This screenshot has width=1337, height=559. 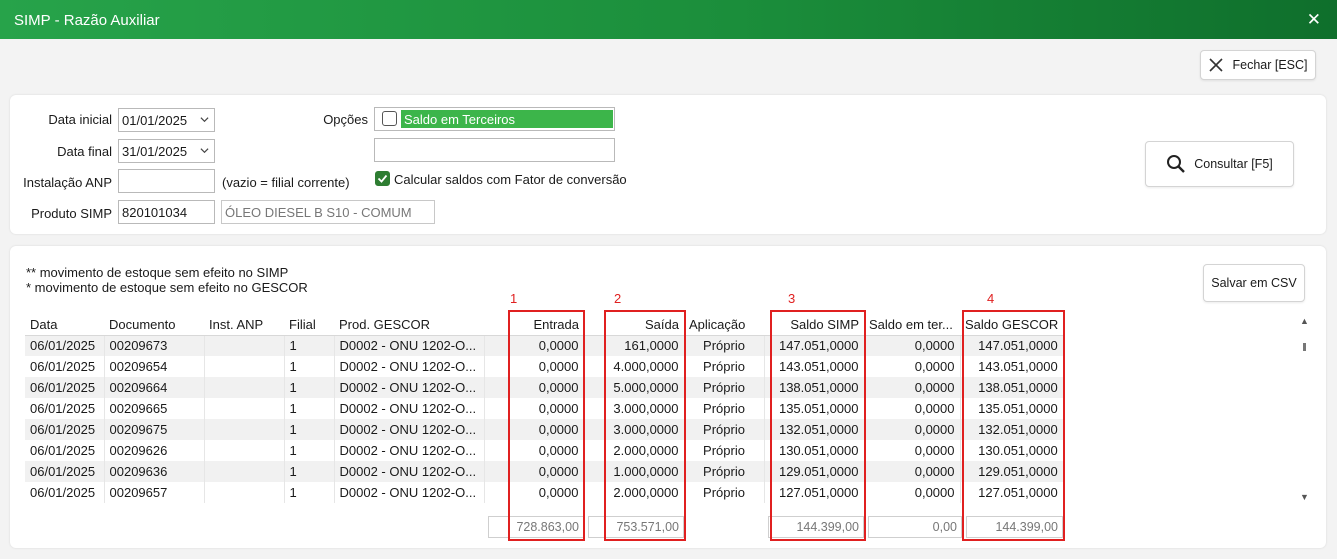 I want to click on opcoes-list: Saldo em Terceiros, so click(x=494, y=119).